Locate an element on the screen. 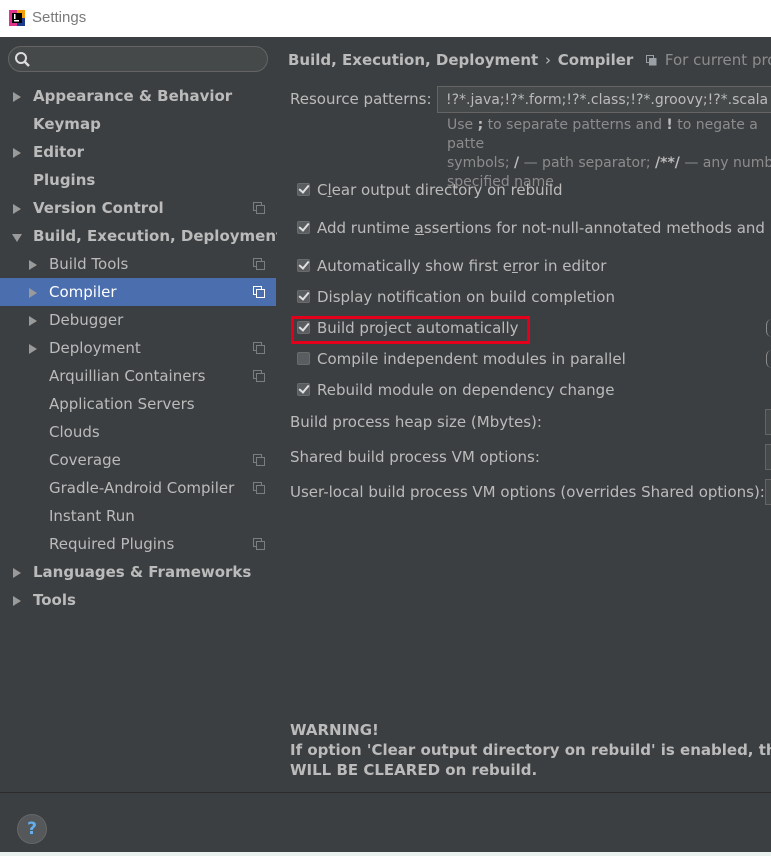  settings-search is located at coordinates (138, 59).